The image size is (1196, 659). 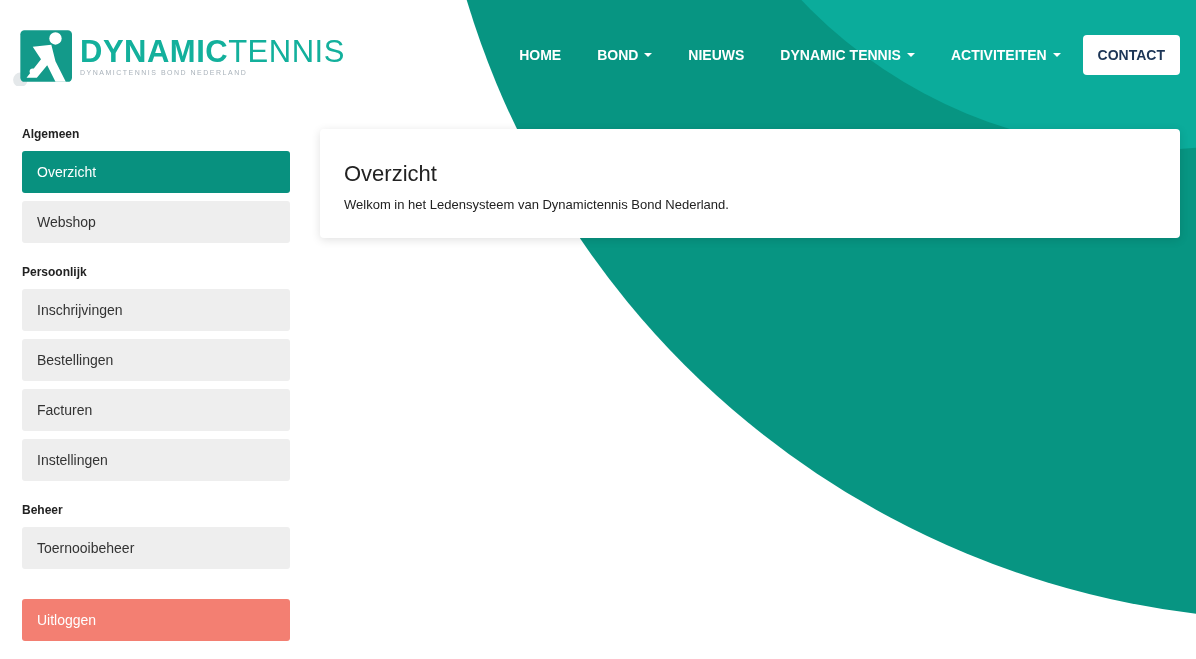 What do you see at coordinates (51, 134) in the screenshot?
I see `sidebar-heading: Algemeen` at bounding box center [51, 134].